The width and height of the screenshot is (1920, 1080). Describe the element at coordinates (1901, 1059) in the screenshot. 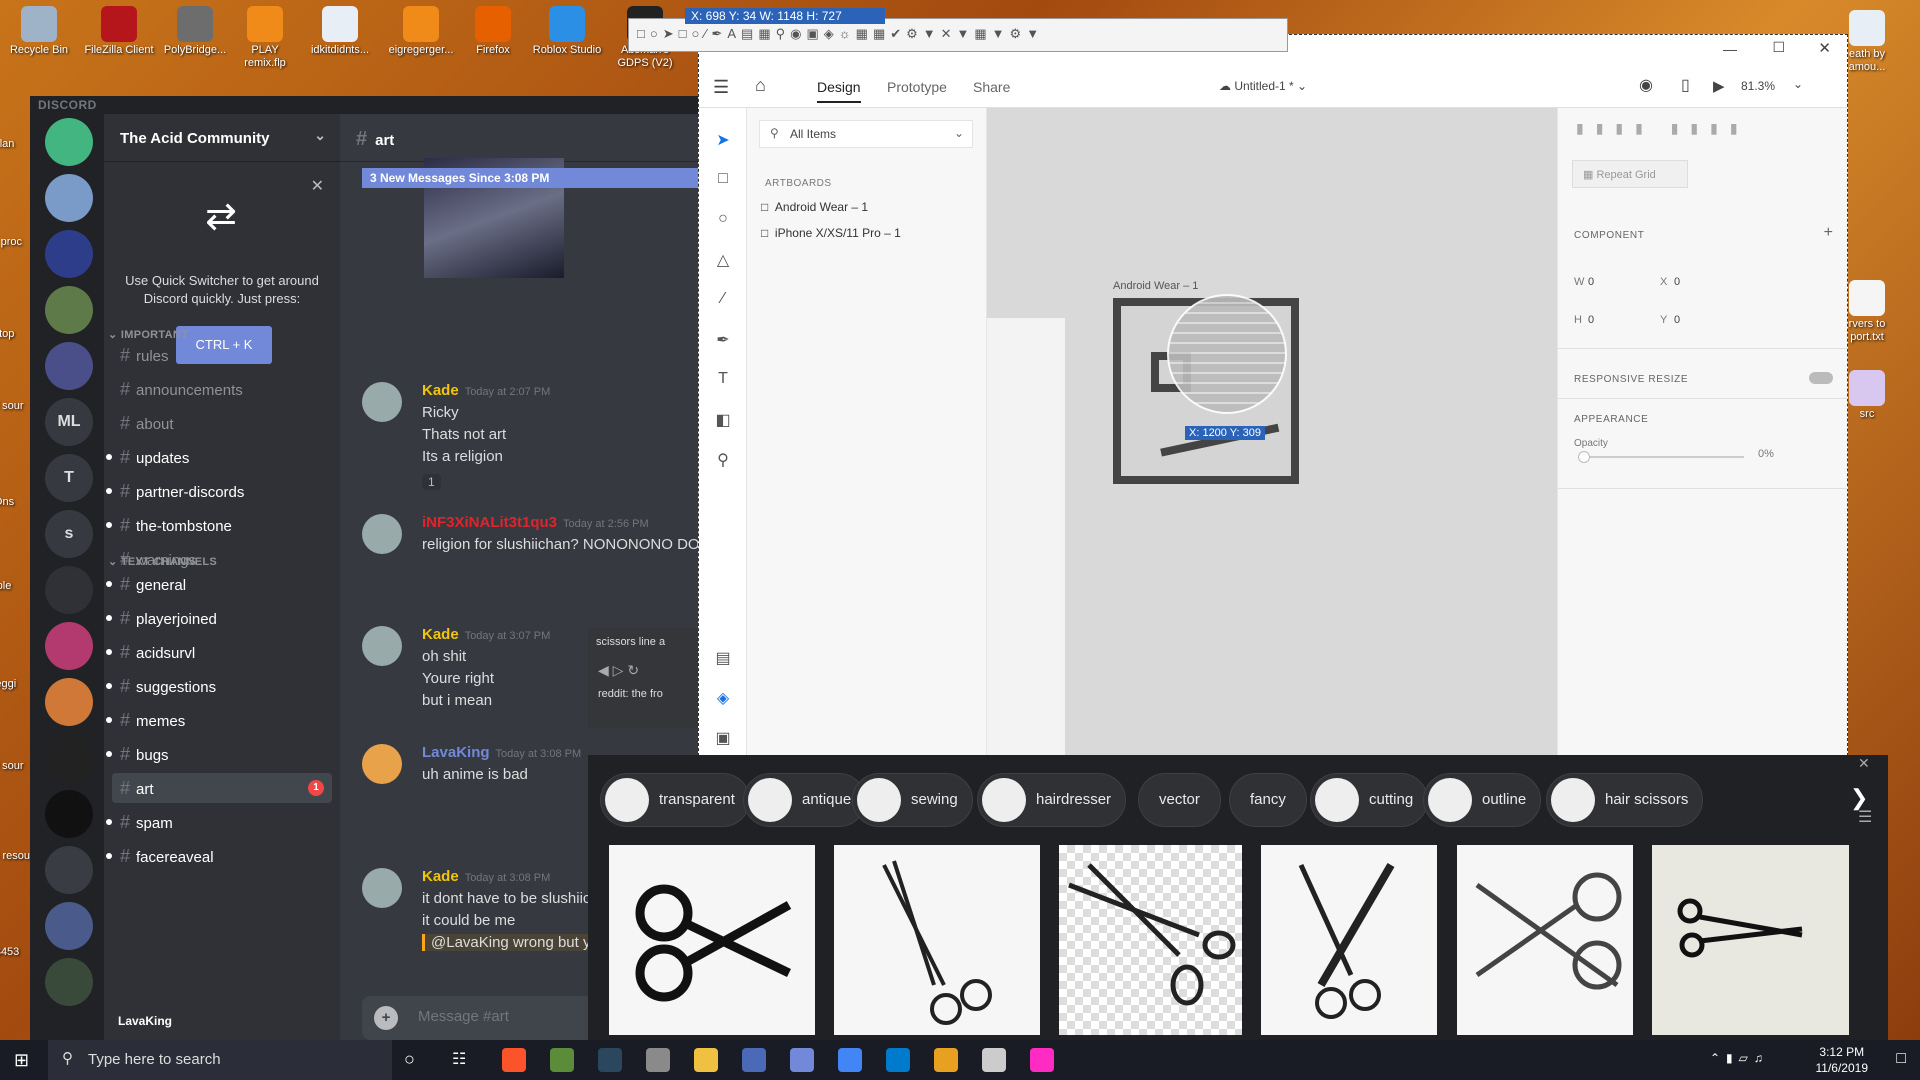

I see `notifications-icon: □` at that location.